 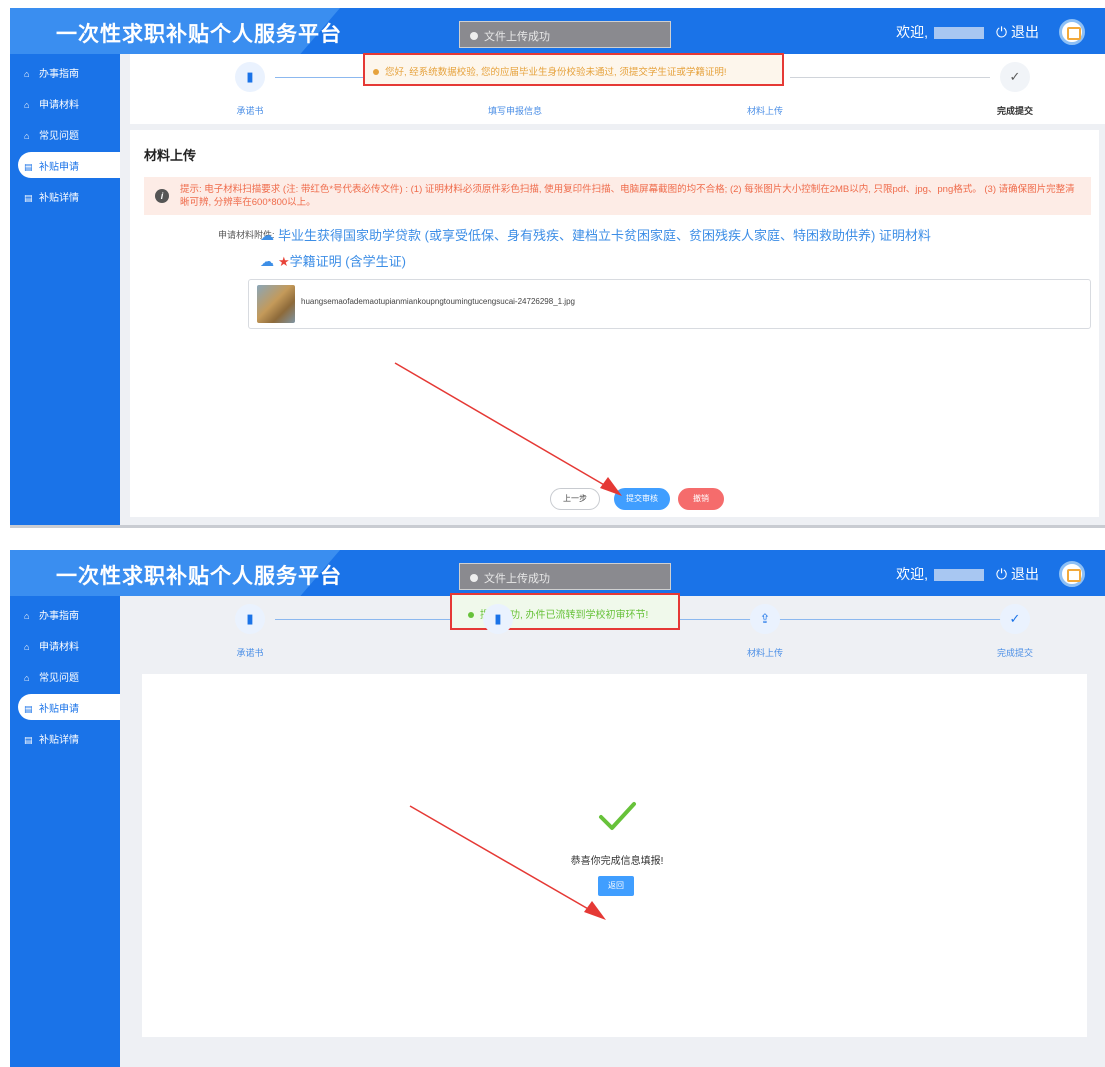 What do you see at coordinates (701, 499) in the screenshot?
I see `revoke-button: 撤销` at bounding box center [701, 499].